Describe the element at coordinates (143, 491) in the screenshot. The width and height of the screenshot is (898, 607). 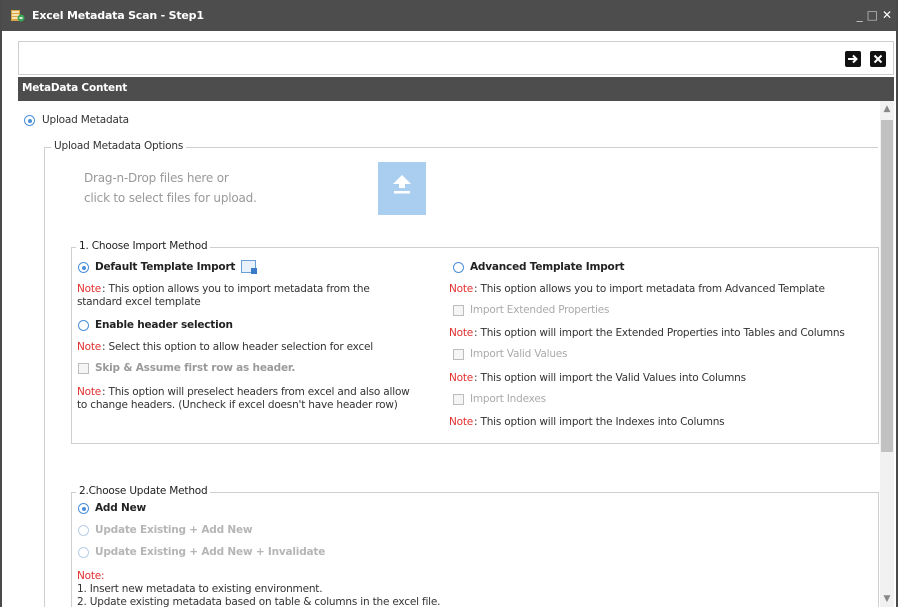
I see `update-method-legend: 2.Choose Update Method` at that location.